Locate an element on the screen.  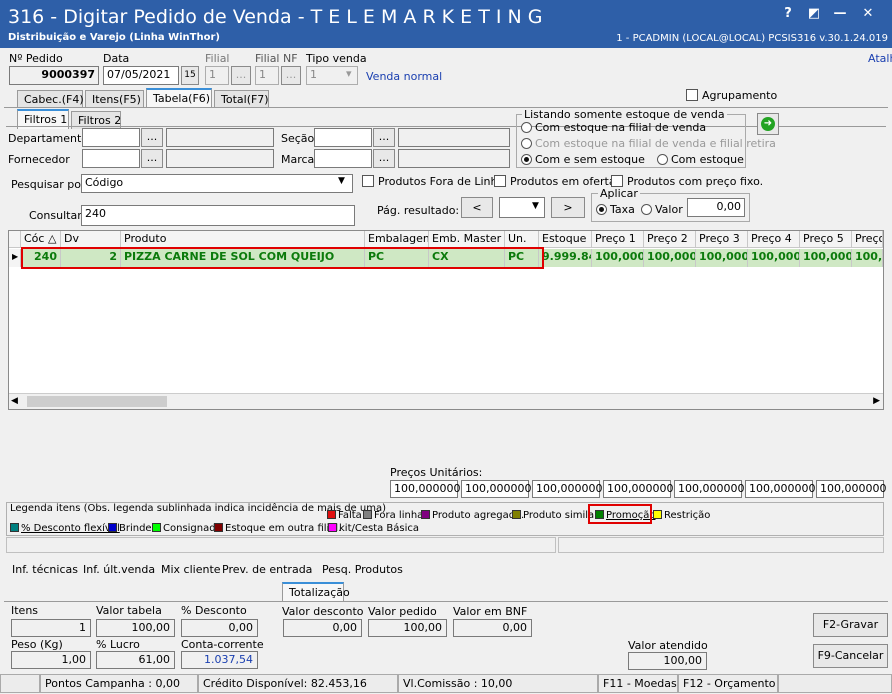
valor-bnf-label: Valor em BNF is located at coordinates (490, 611).